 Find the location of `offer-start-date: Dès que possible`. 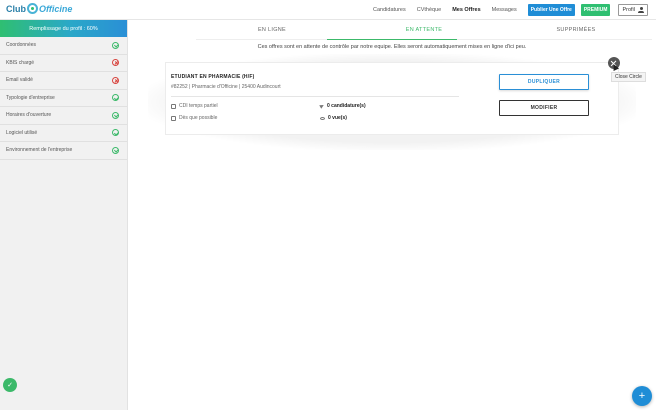

offer-start-date: Dès que possible is located at coordinates (194, 118).